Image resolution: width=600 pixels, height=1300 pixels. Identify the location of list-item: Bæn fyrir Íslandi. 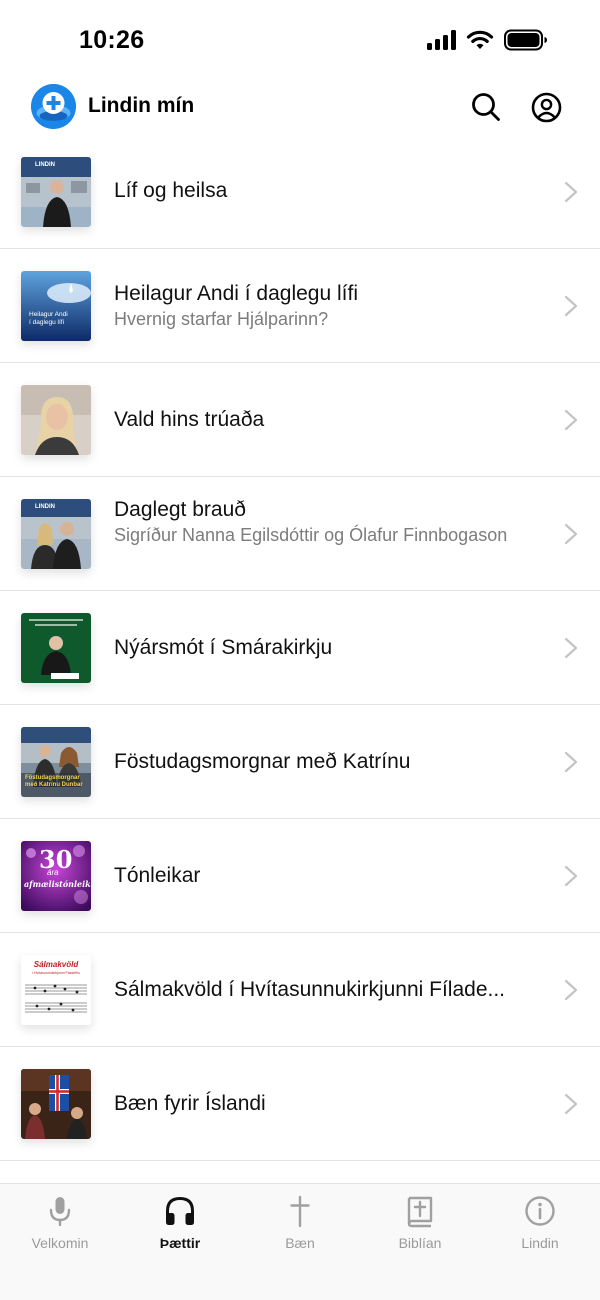
(300, 1104).